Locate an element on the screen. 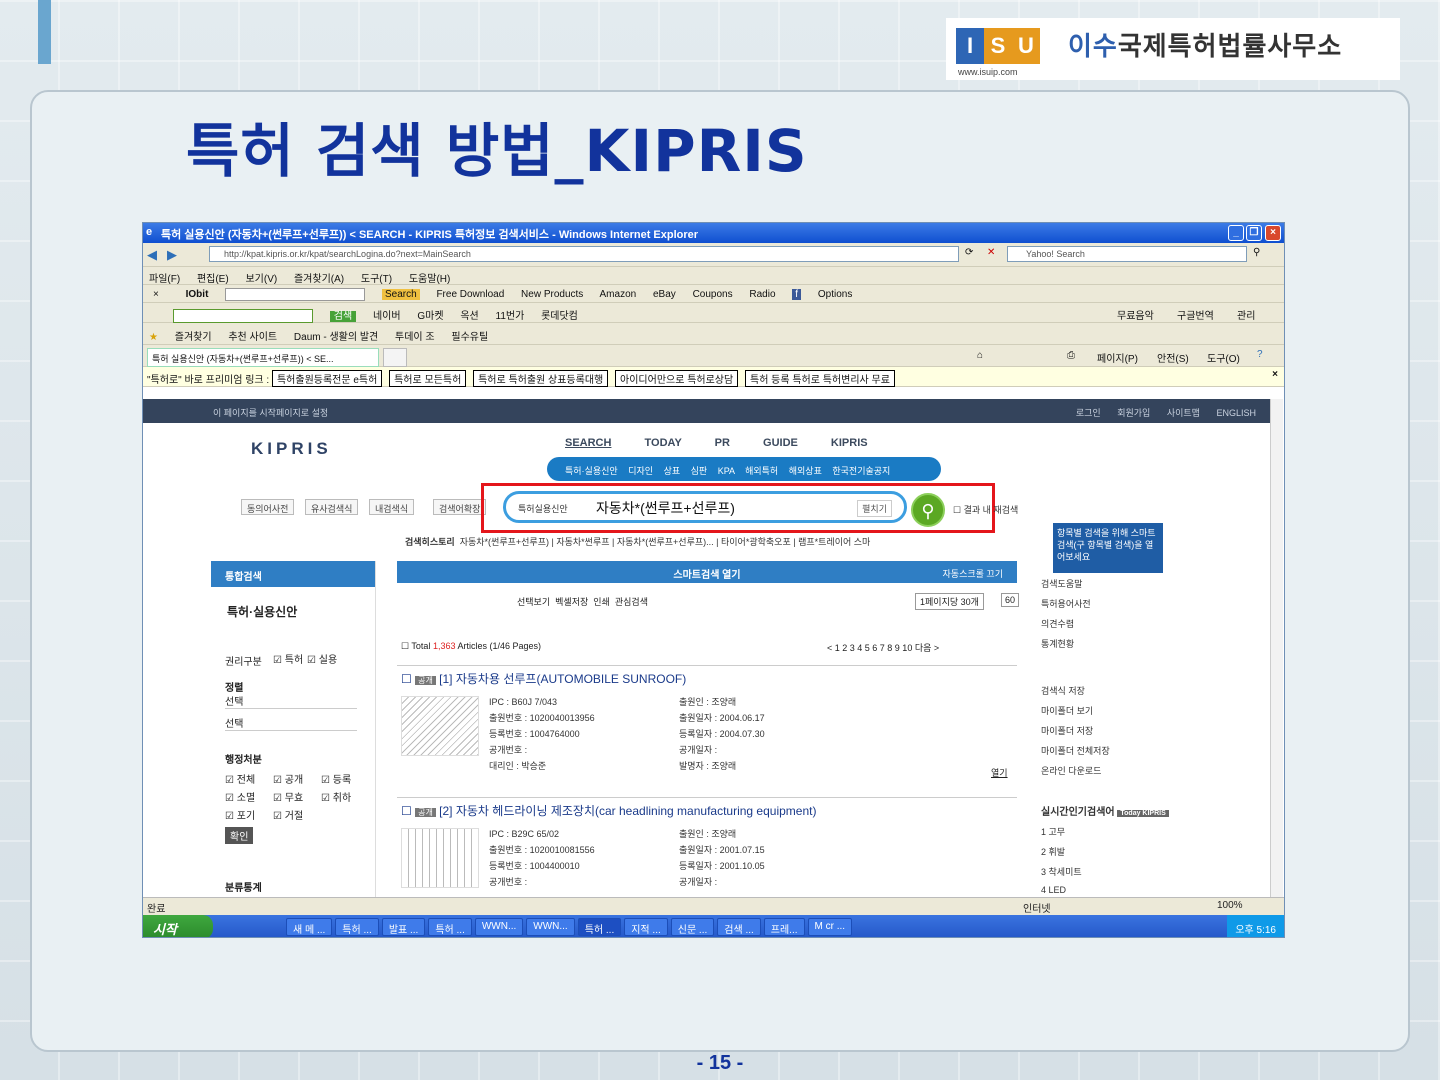  sort-select-2: 선택 is located at coordinates (291, 723).